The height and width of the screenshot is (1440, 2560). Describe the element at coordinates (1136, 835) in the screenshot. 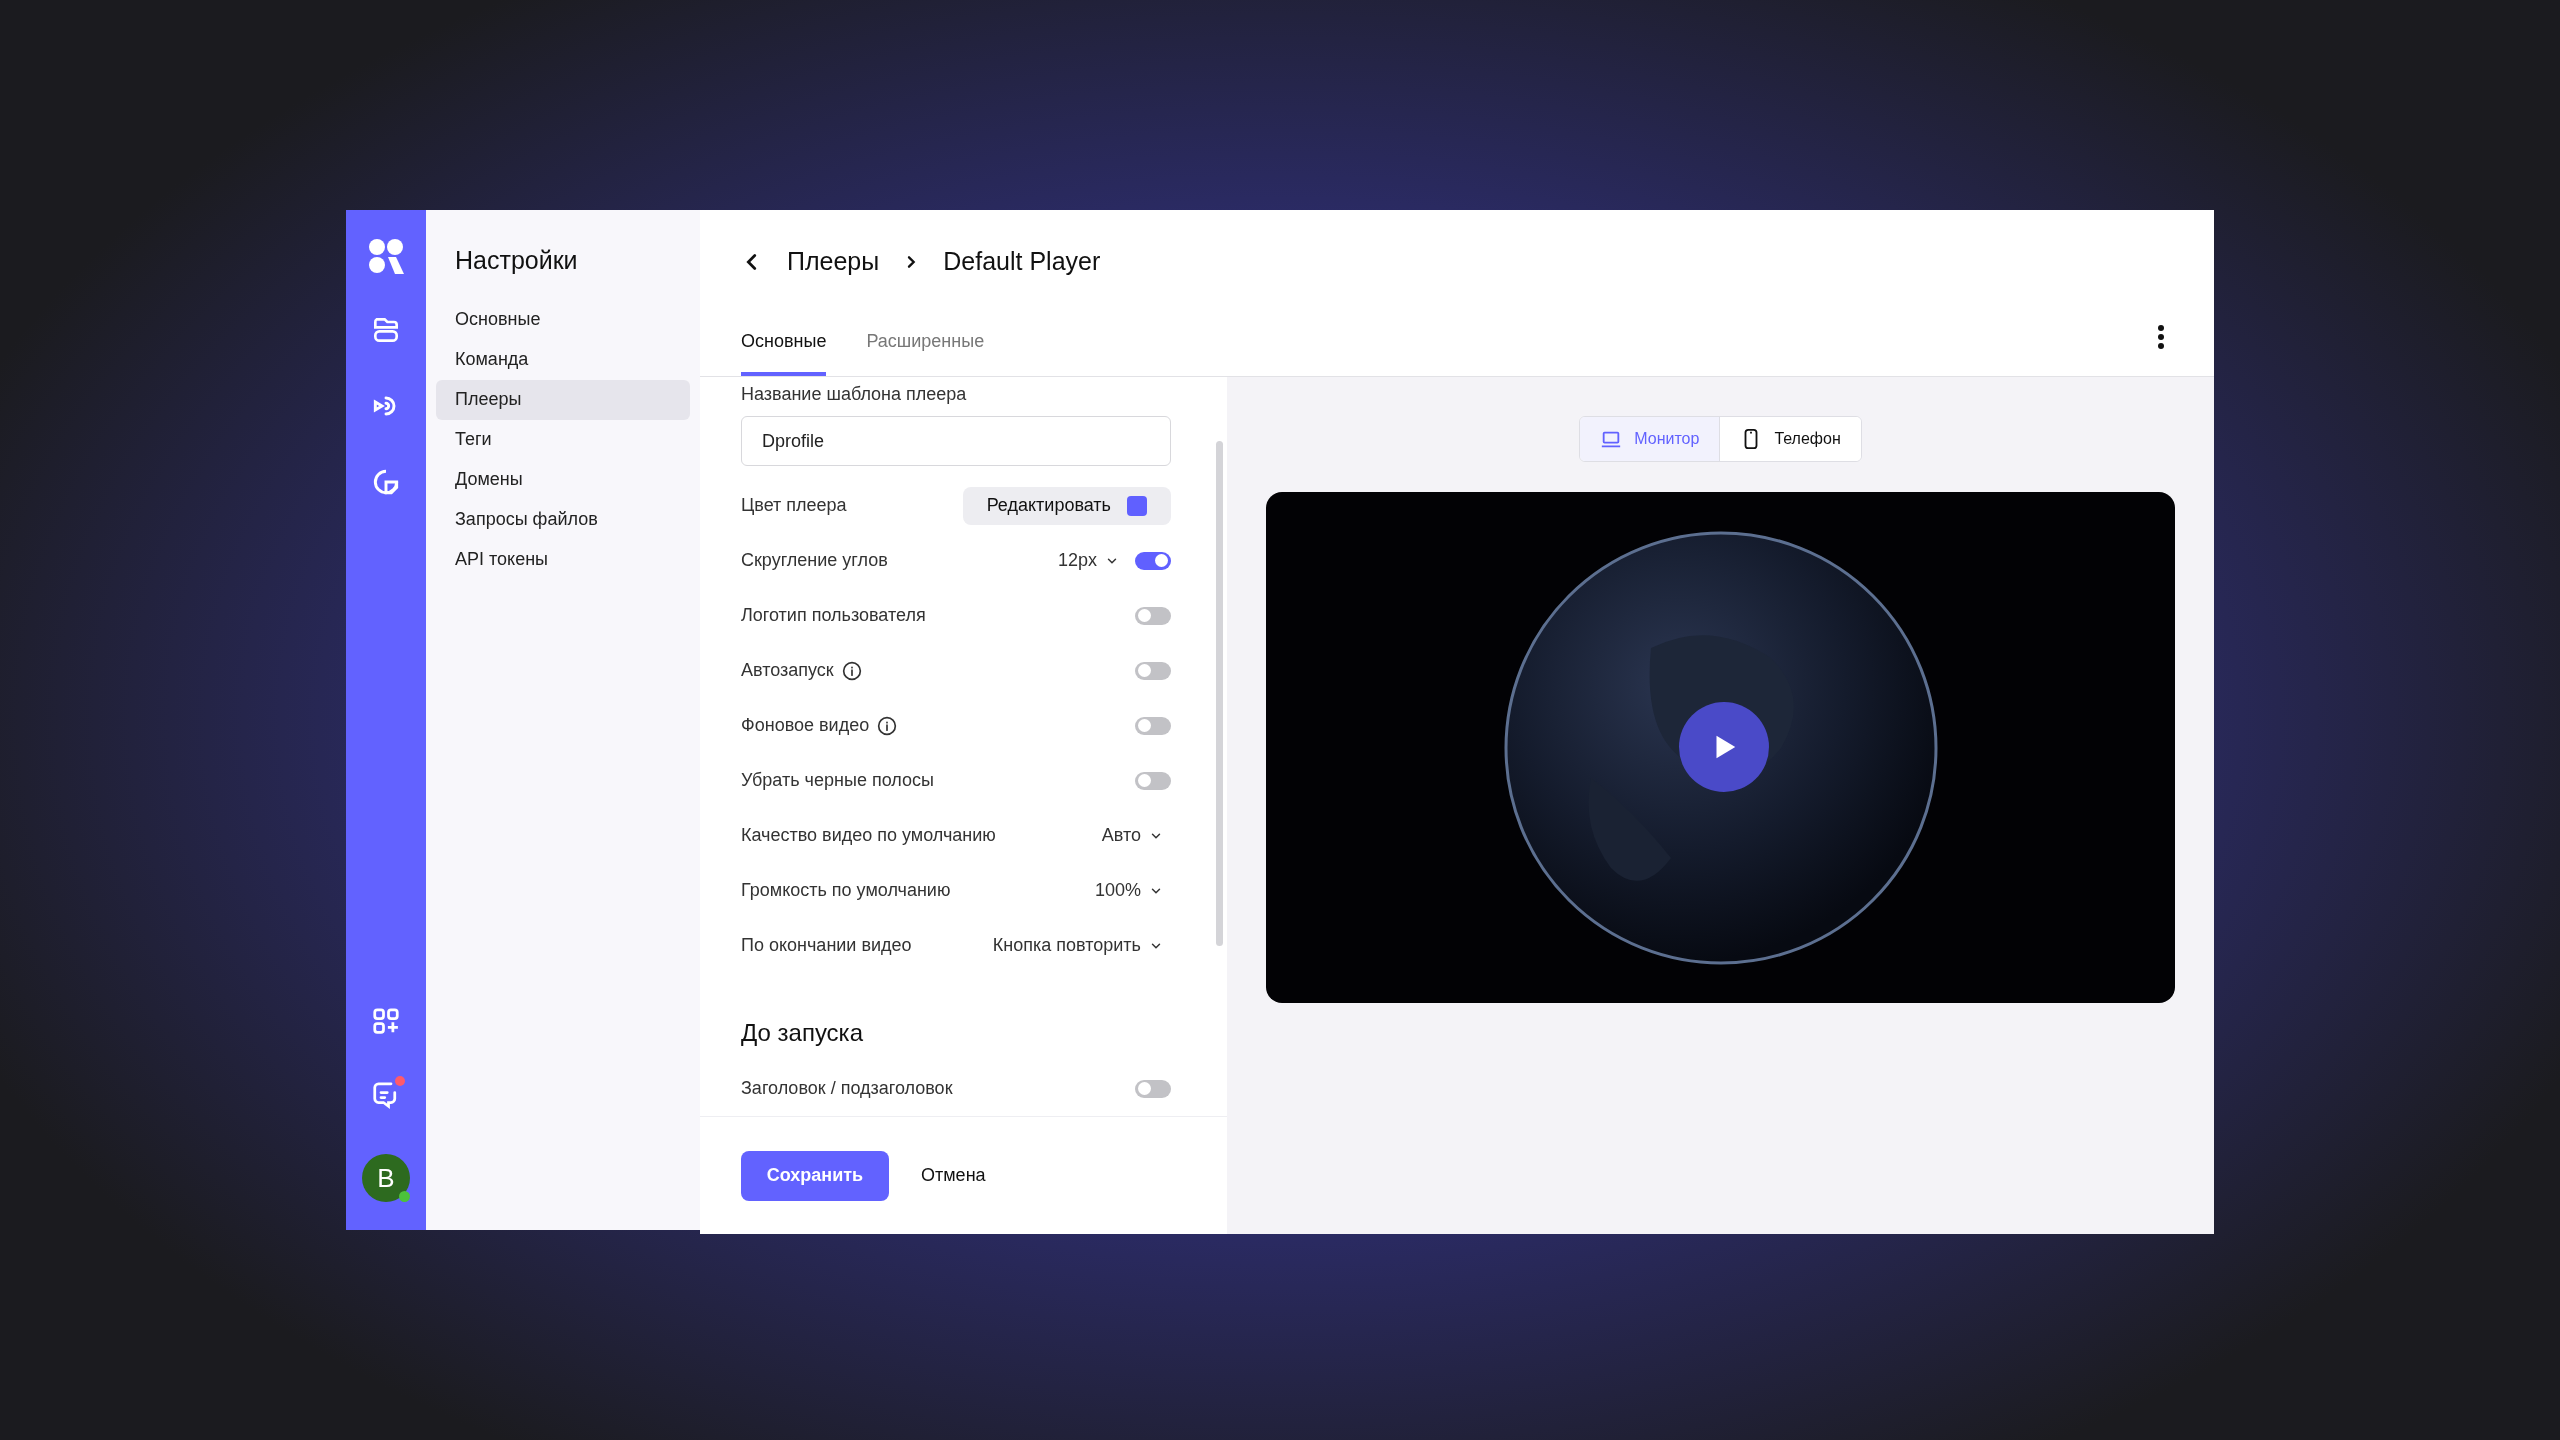

I see `select-dropdown: Авто` at that location.